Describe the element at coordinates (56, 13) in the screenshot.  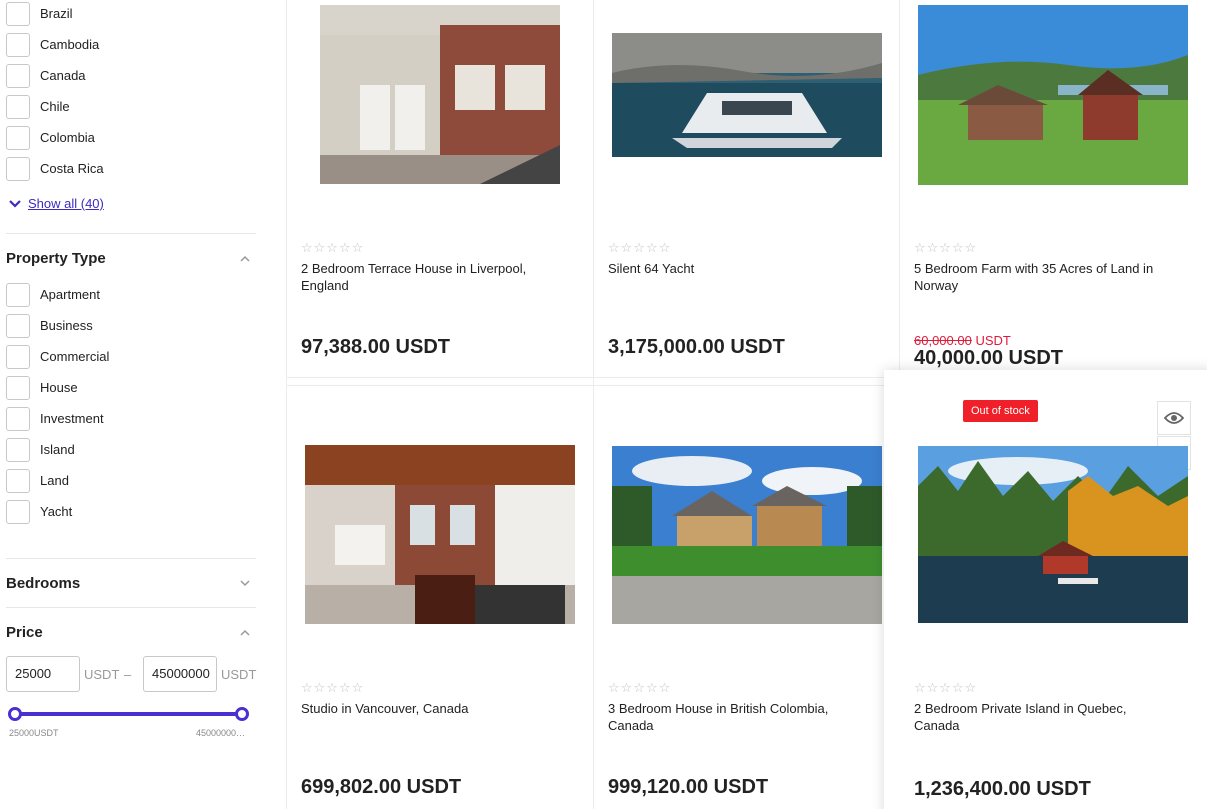
I see `checkbox-label: Brazil` at that location.